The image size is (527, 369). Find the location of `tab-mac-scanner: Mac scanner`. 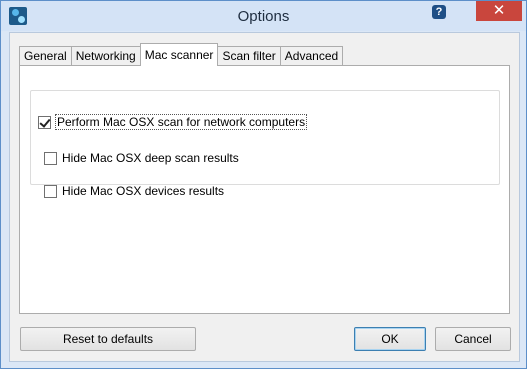

tab-mac-scanner: Mac scanner is located at coordinates (179, 54).